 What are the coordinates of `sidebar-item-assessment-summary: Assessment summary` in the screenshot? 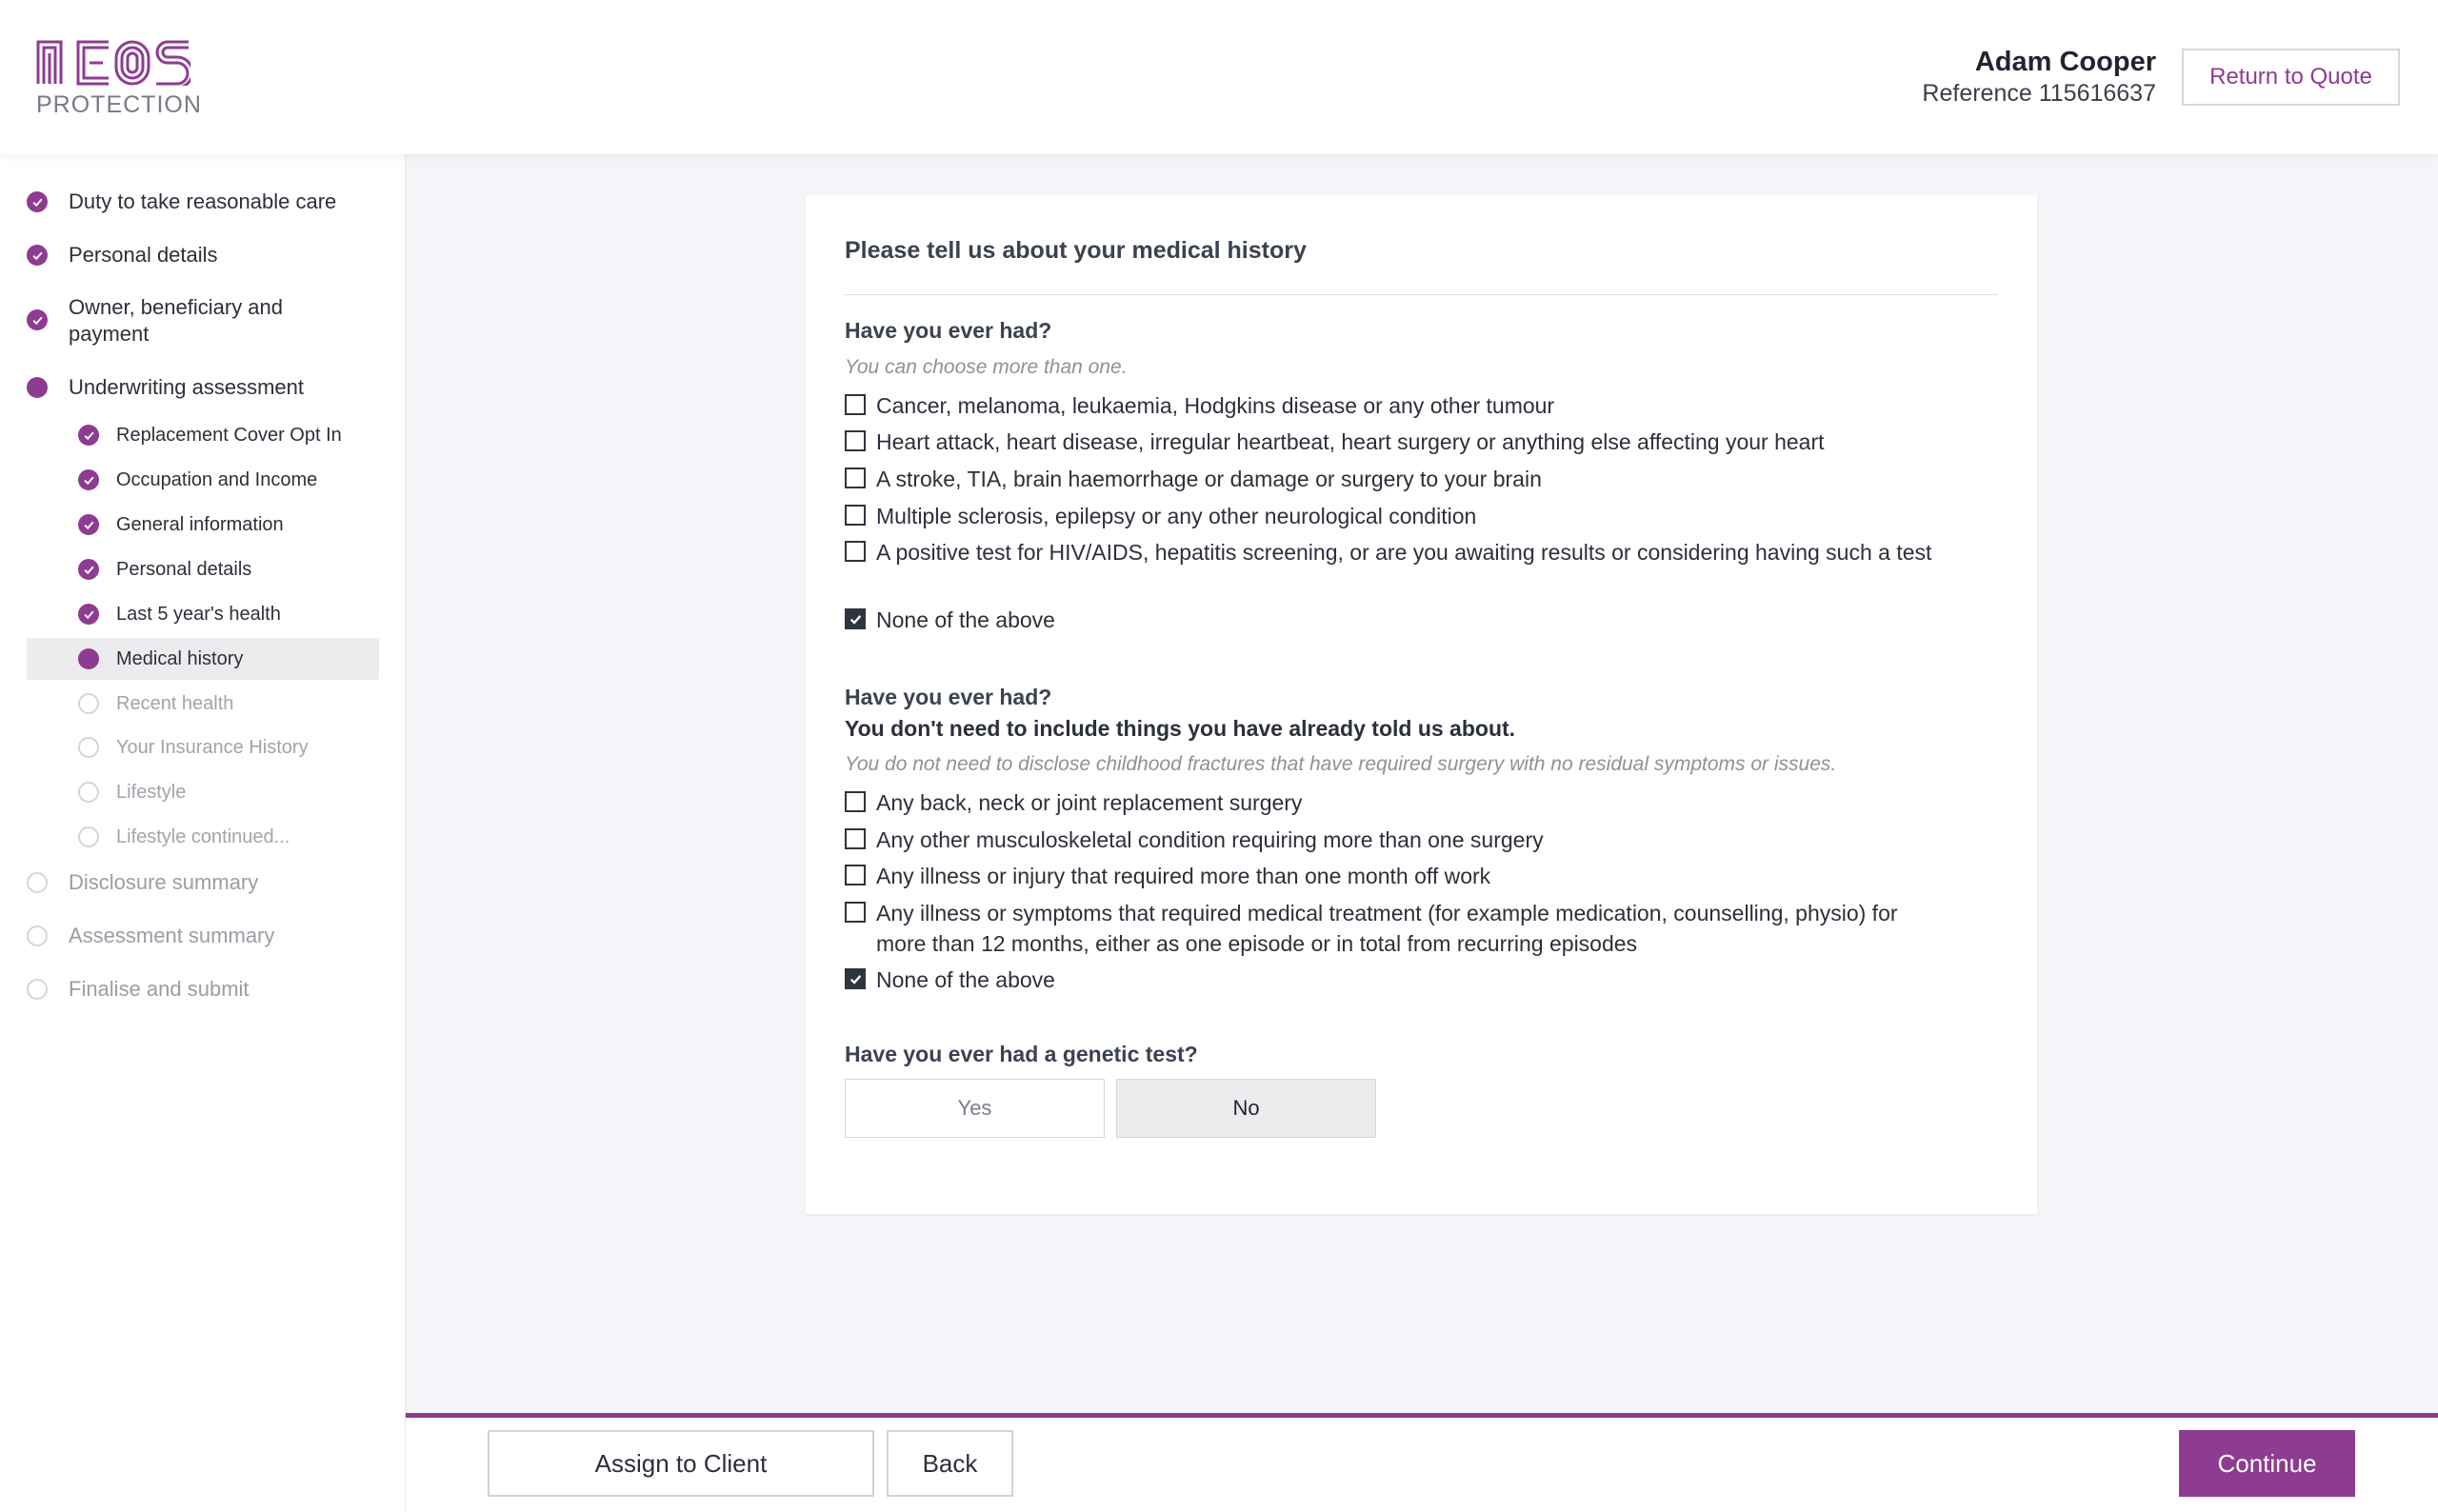 It's located at (204, 936).